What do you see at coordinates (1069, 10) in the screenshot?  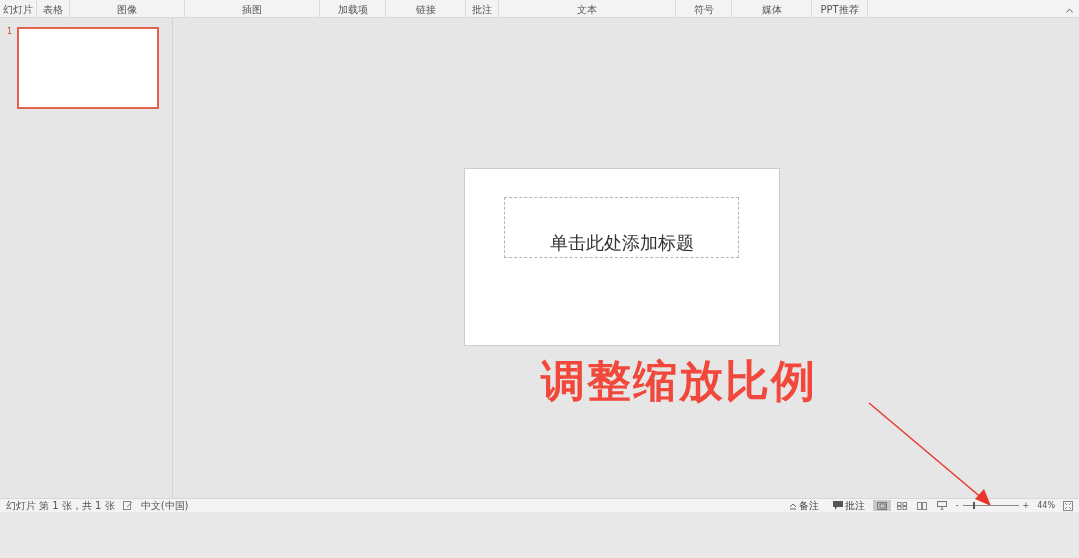 I see `collapse-ribbon-icon` at bounding box center [1069, 10].